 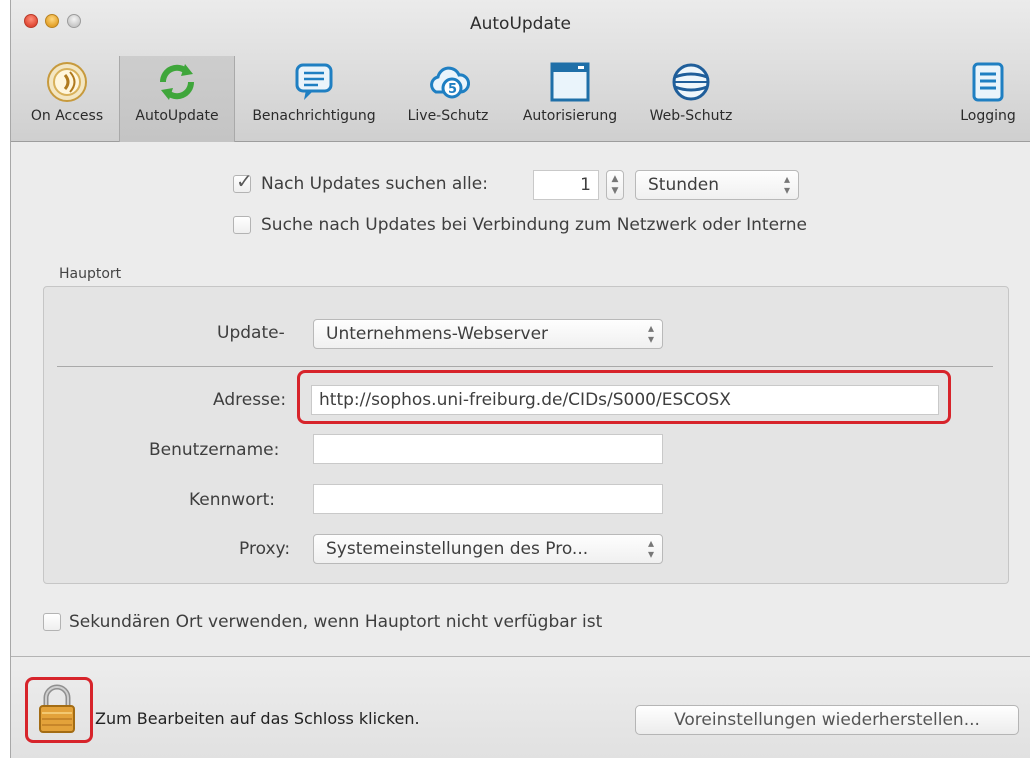 I want to click on toolbar-item-web-schutz: Web-Schutz, so click(x=691, y=99).